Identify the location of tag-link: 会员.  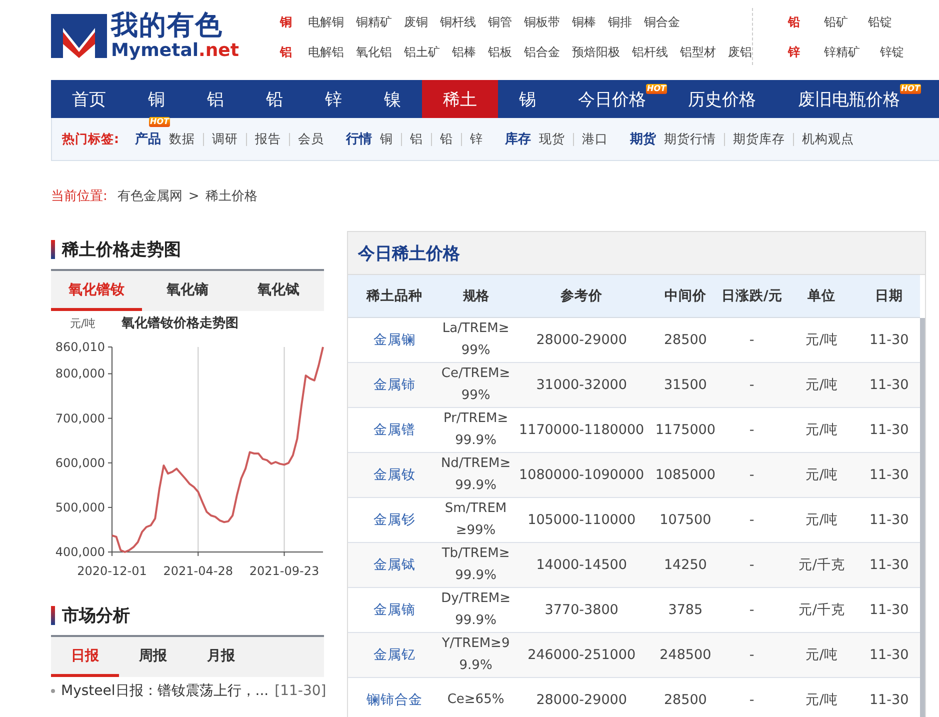
(311, 139).